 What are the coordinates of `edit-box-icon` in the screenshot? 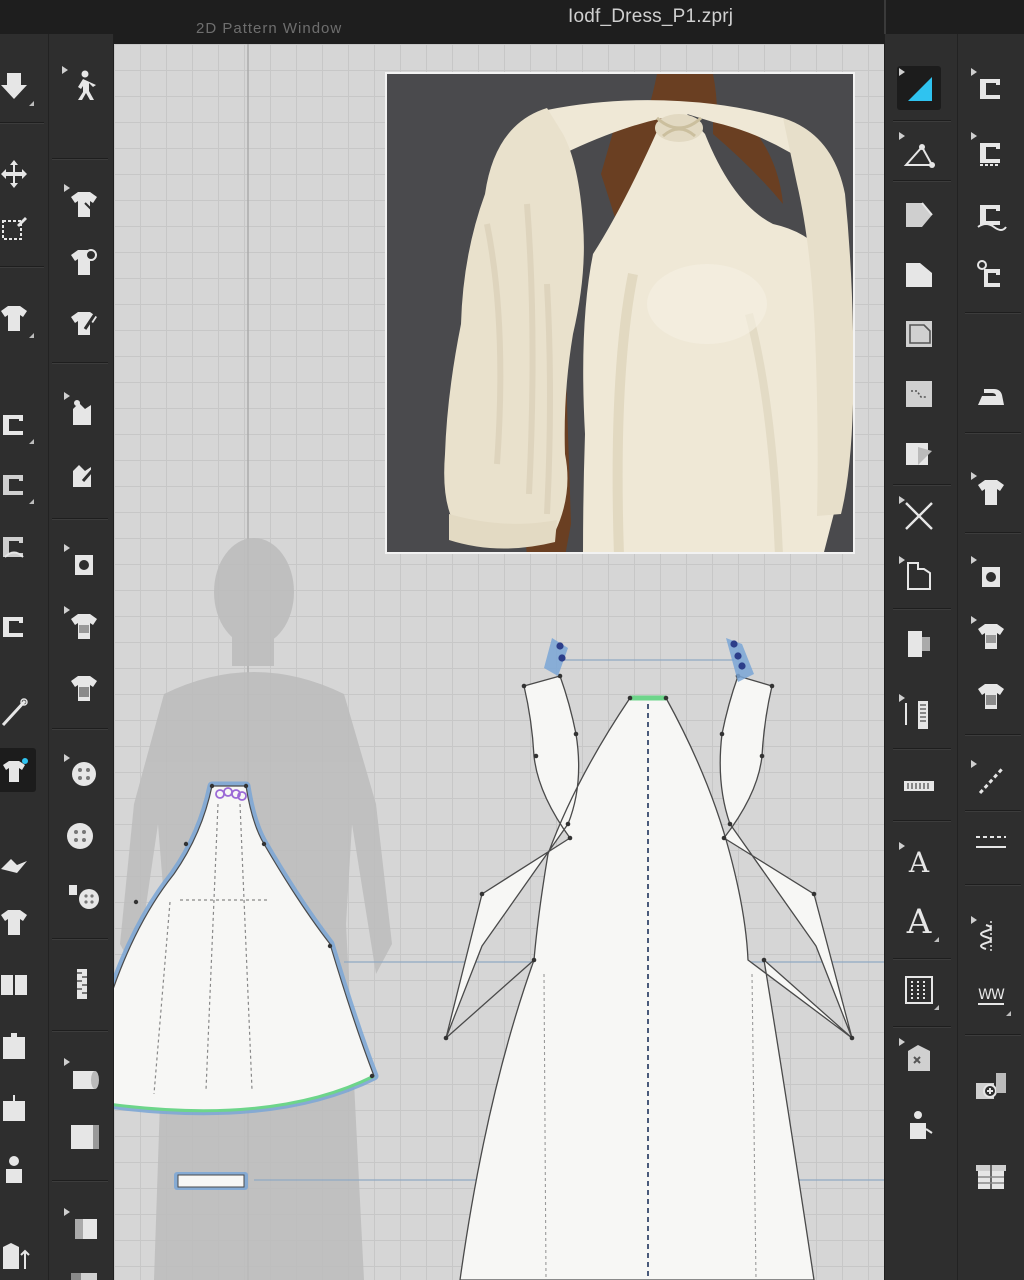 It's located at (18, 228).